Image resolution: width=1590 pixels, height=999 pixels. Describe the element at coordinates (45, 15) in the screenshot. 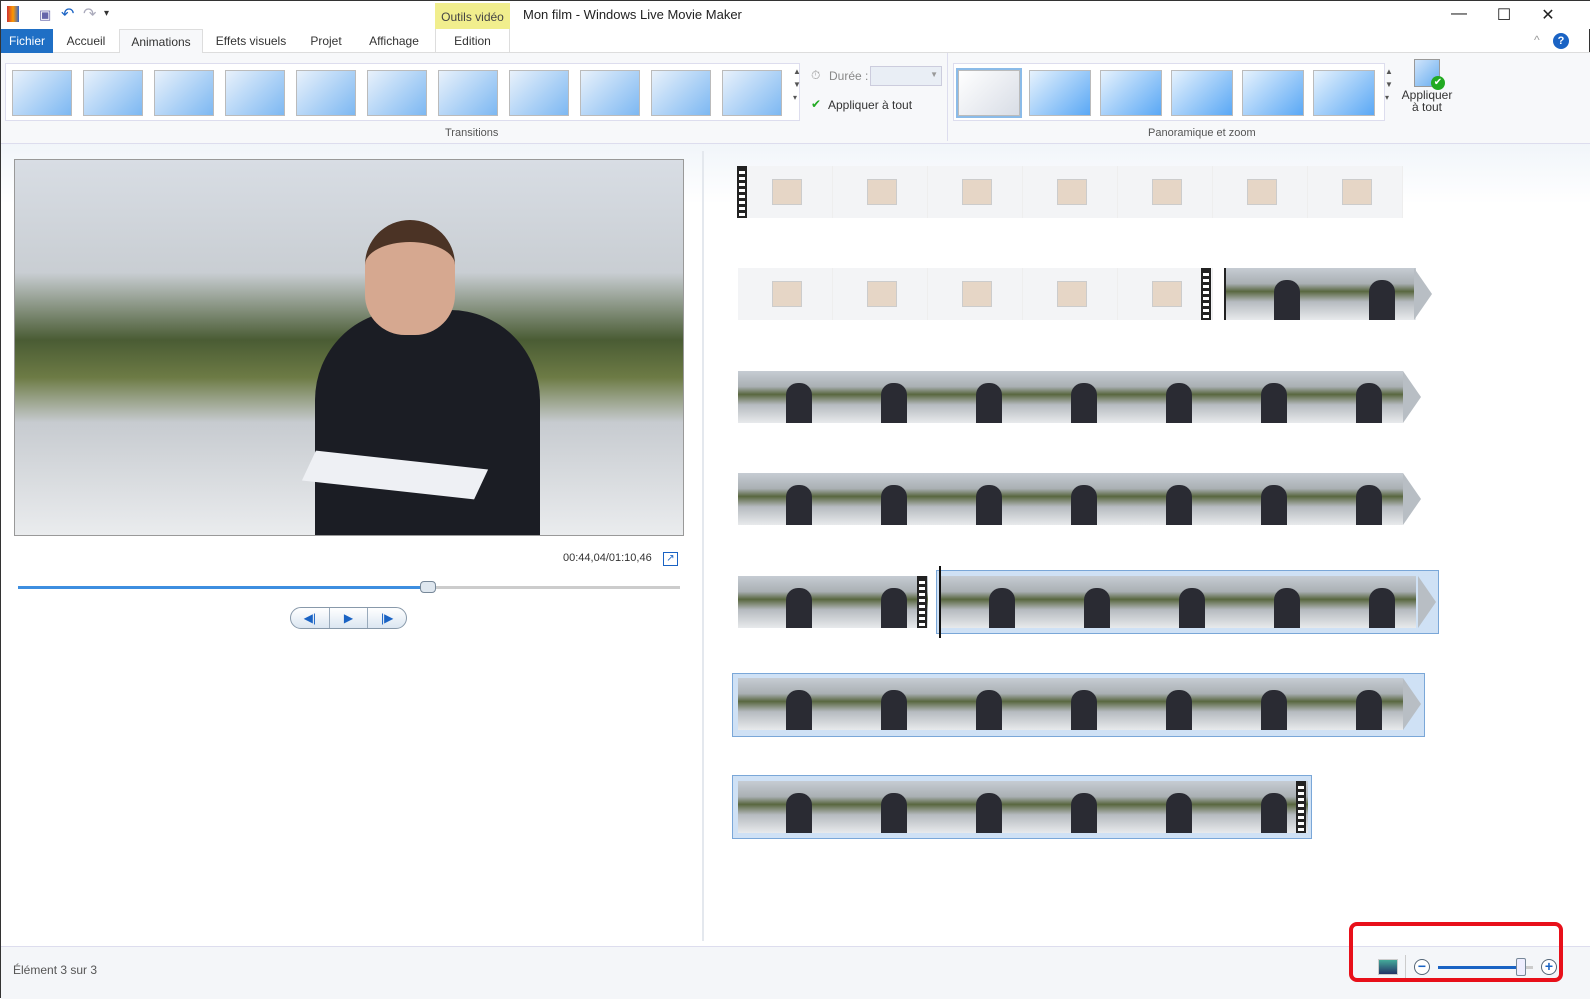

I see `save-icon: ▣` at that location.